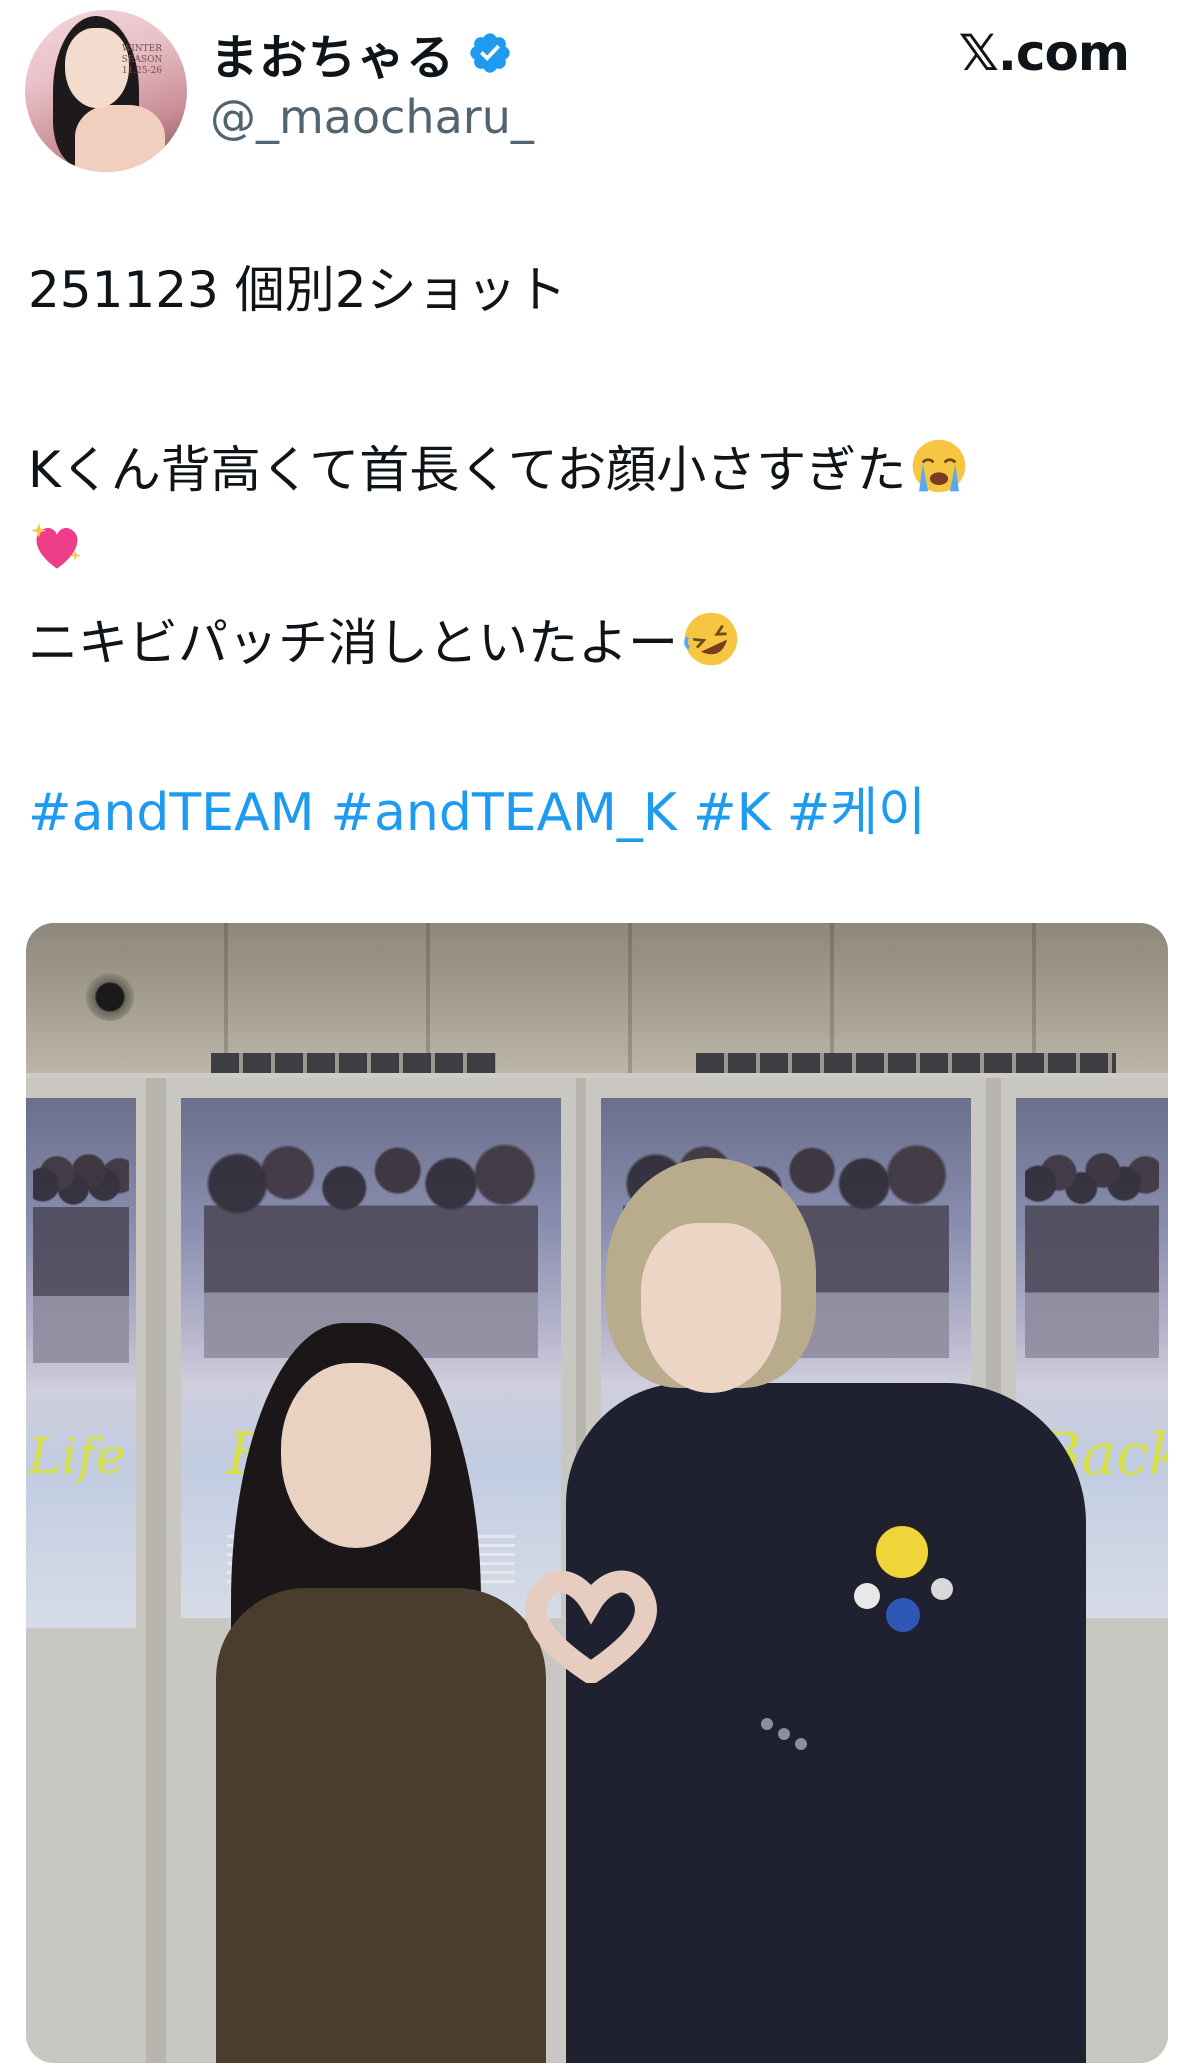 Image resolution: width=1193 pixels, height=2063 pixels. What do you see at coordinates (591, 1626) in the screenshot?
I see `heart-hands-icon` at bounding box center [591, 1626].